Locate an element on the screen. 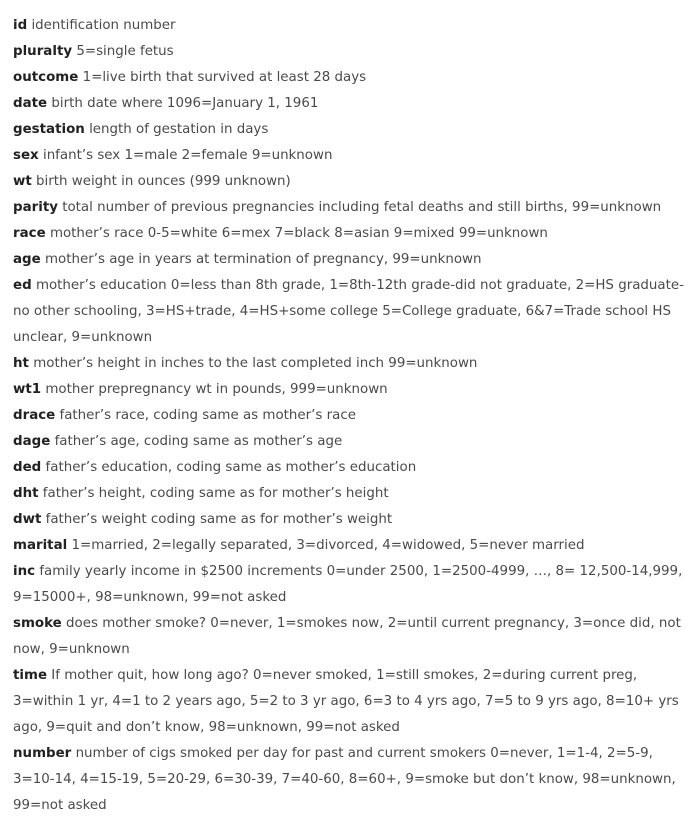  variable-name: ded is located at coordinates (27, 467).